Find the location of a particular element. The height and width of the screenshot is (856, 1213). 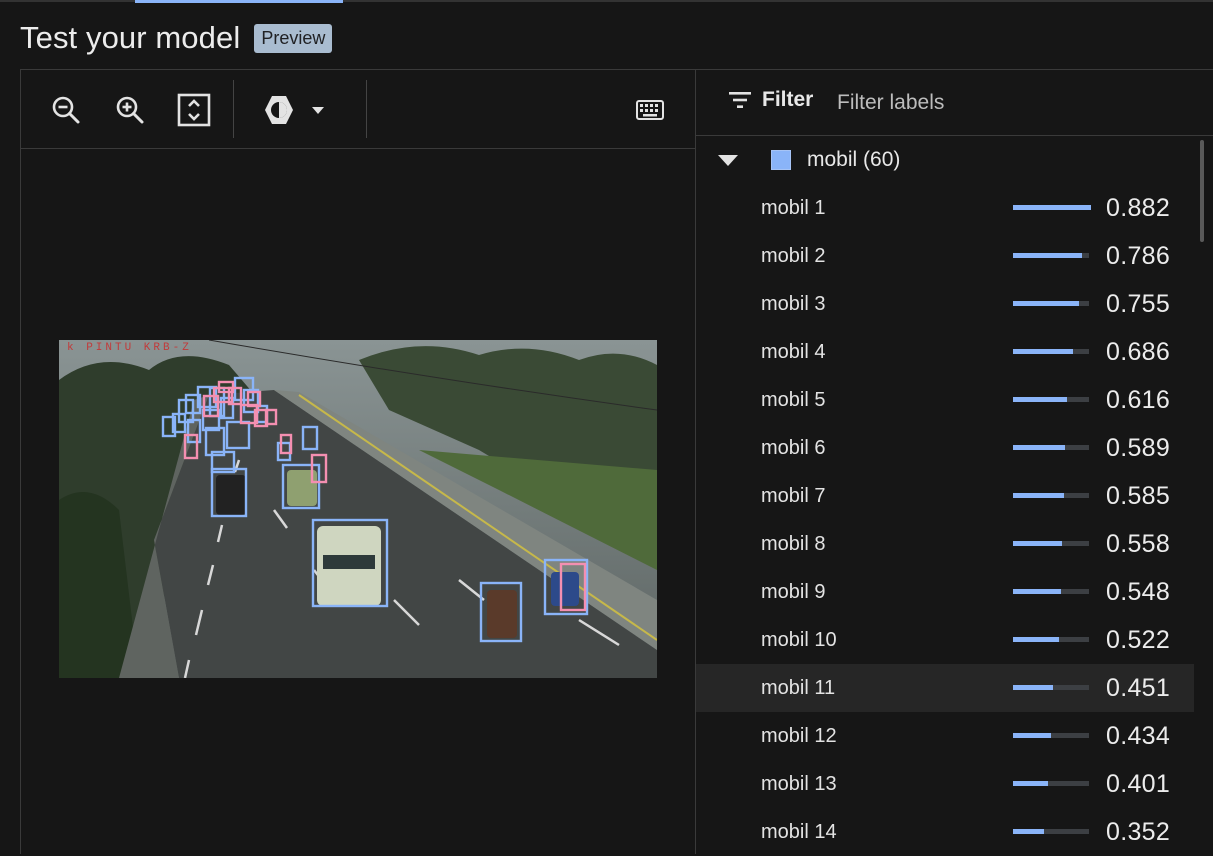

zoom-out-button is located at coordinates (66, 110).